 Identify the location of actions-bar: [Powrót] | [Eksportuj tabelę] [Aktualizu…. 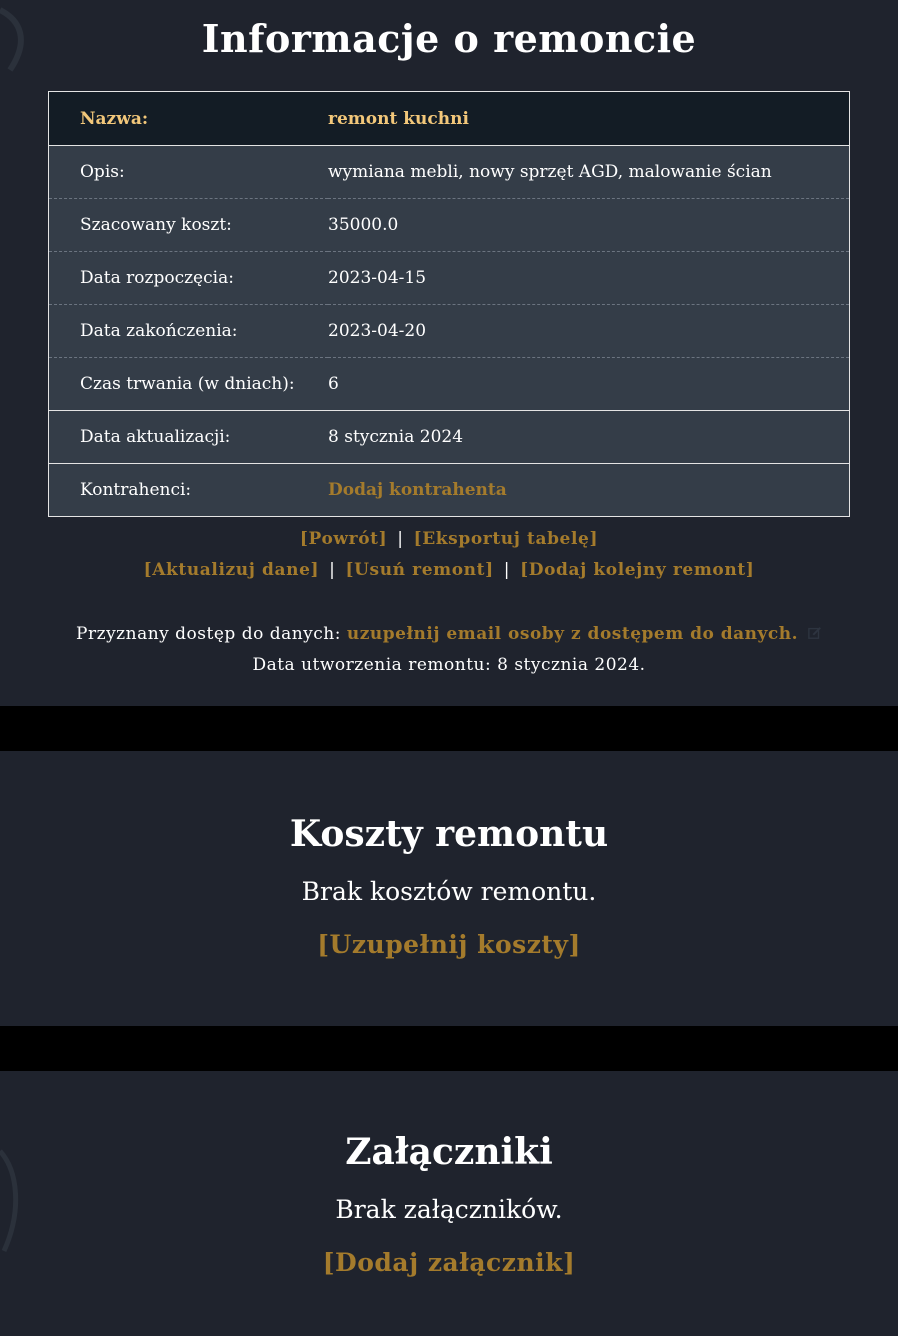
(449, 555).